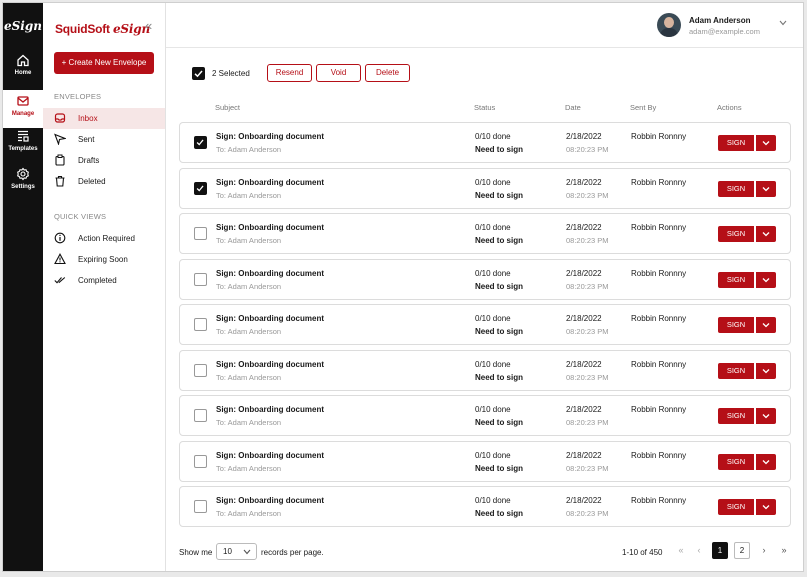 This screenshot has width=807, height=577. Describe the element at coordinates (23, 109) in the screenshot. I see `rail-item-manage: Manage` at that location.